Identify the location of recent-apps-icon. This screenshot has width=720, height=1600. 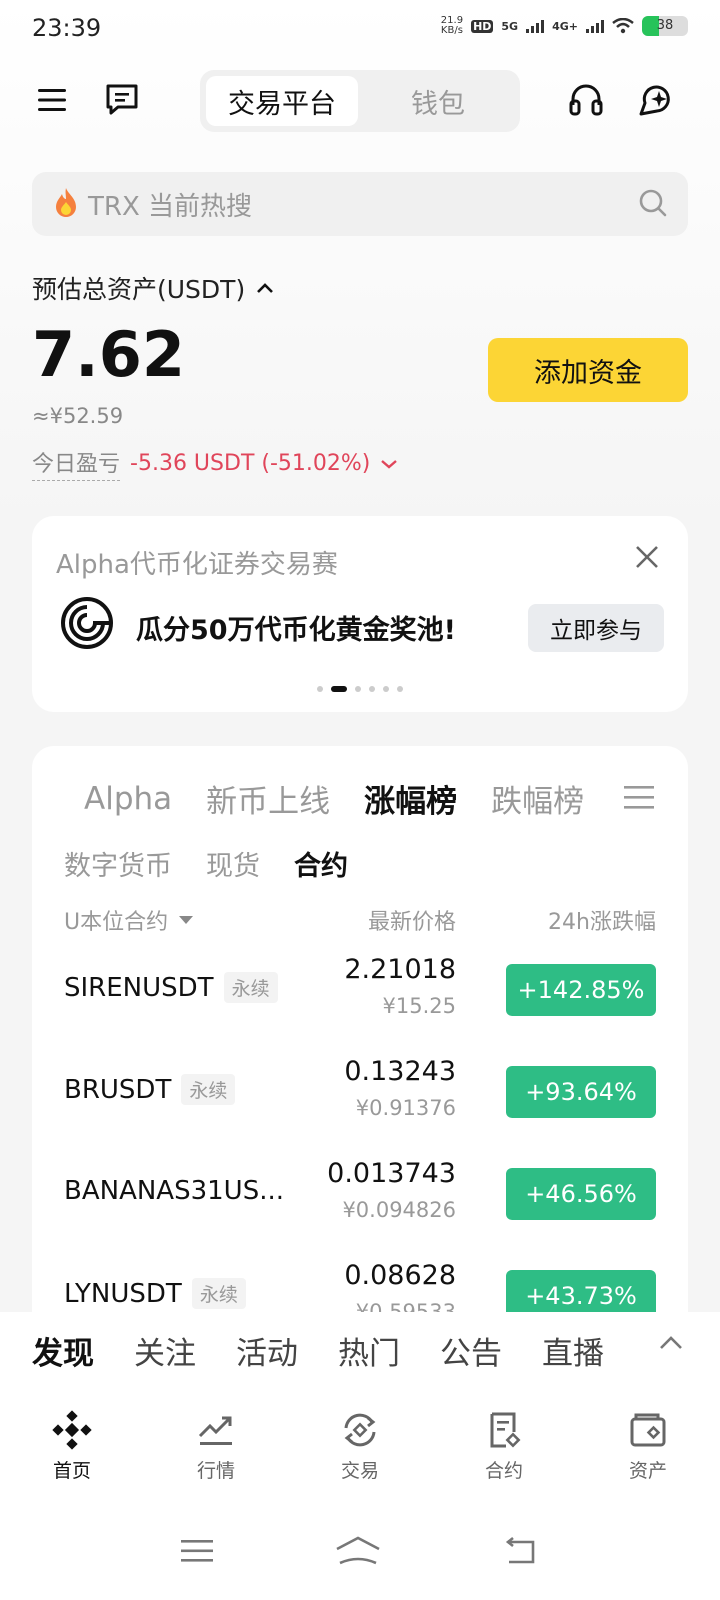
(197, 1551).